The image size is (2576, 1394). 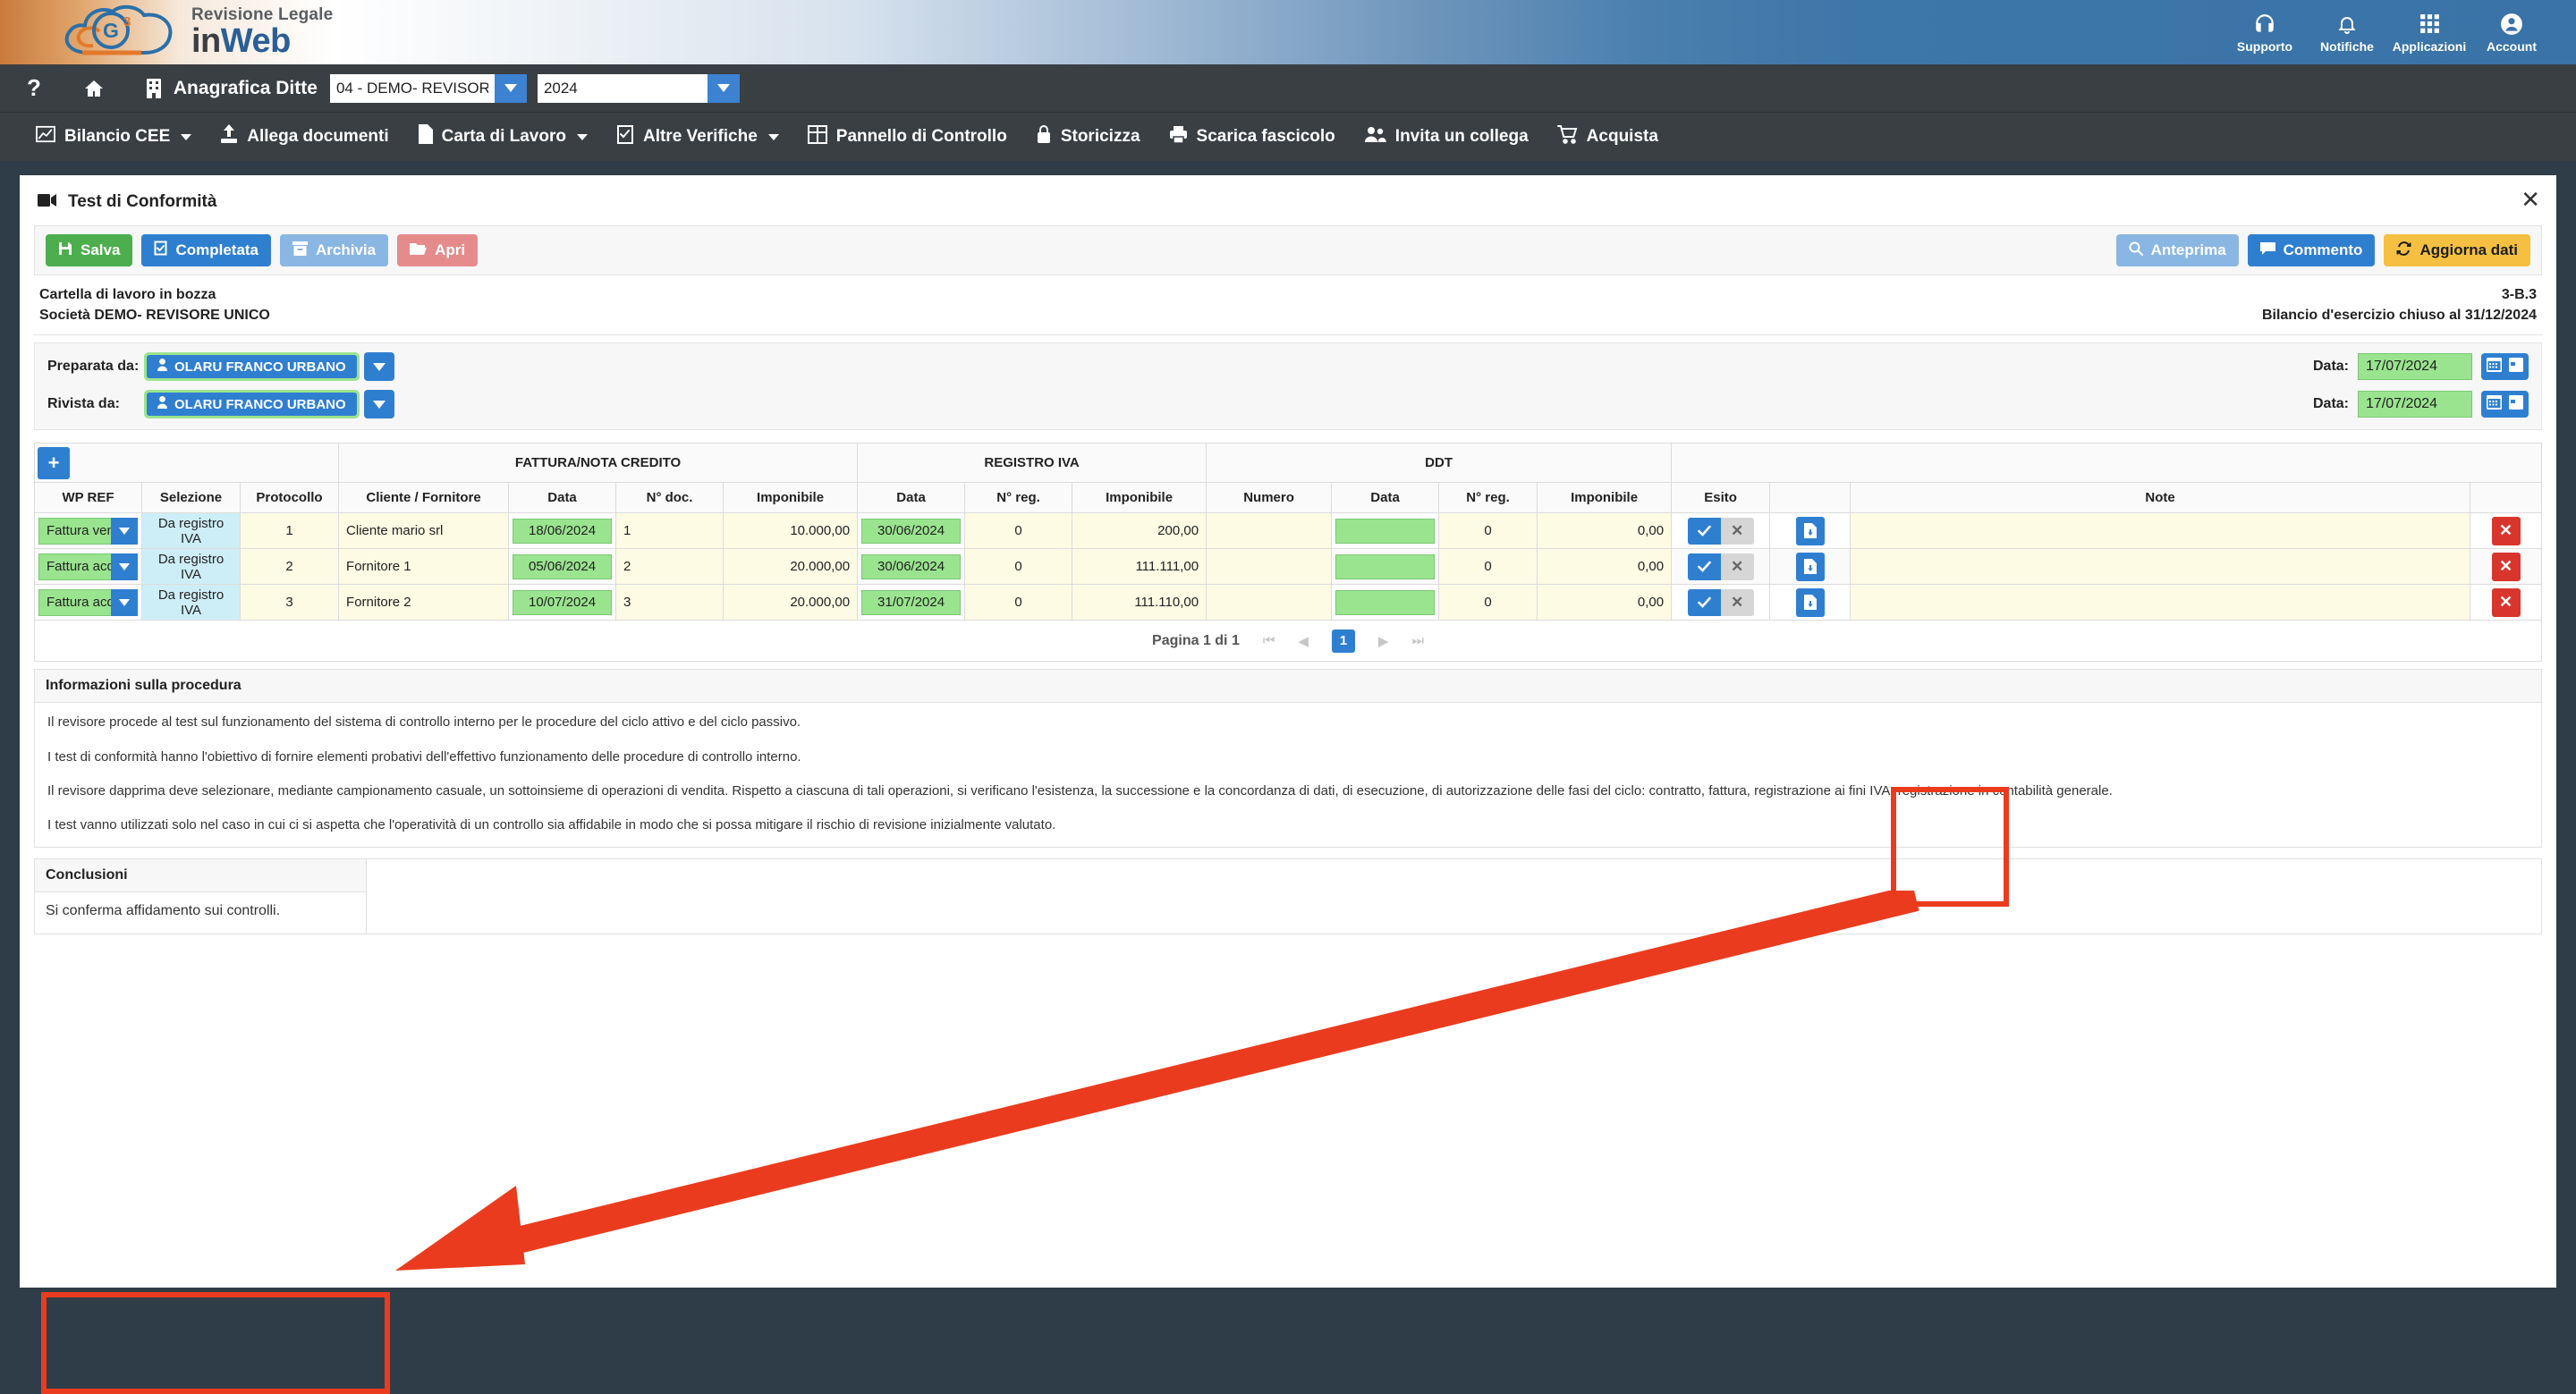 I want to click on prepared-date-calendar-buttons, so click(x=2505, y=367).